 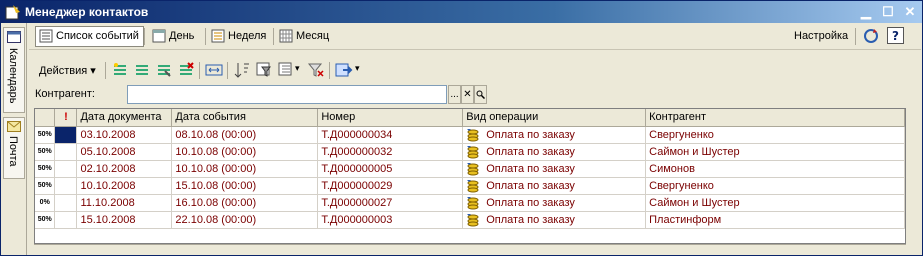 I want to click on search-button, so click(x=480, y=94).